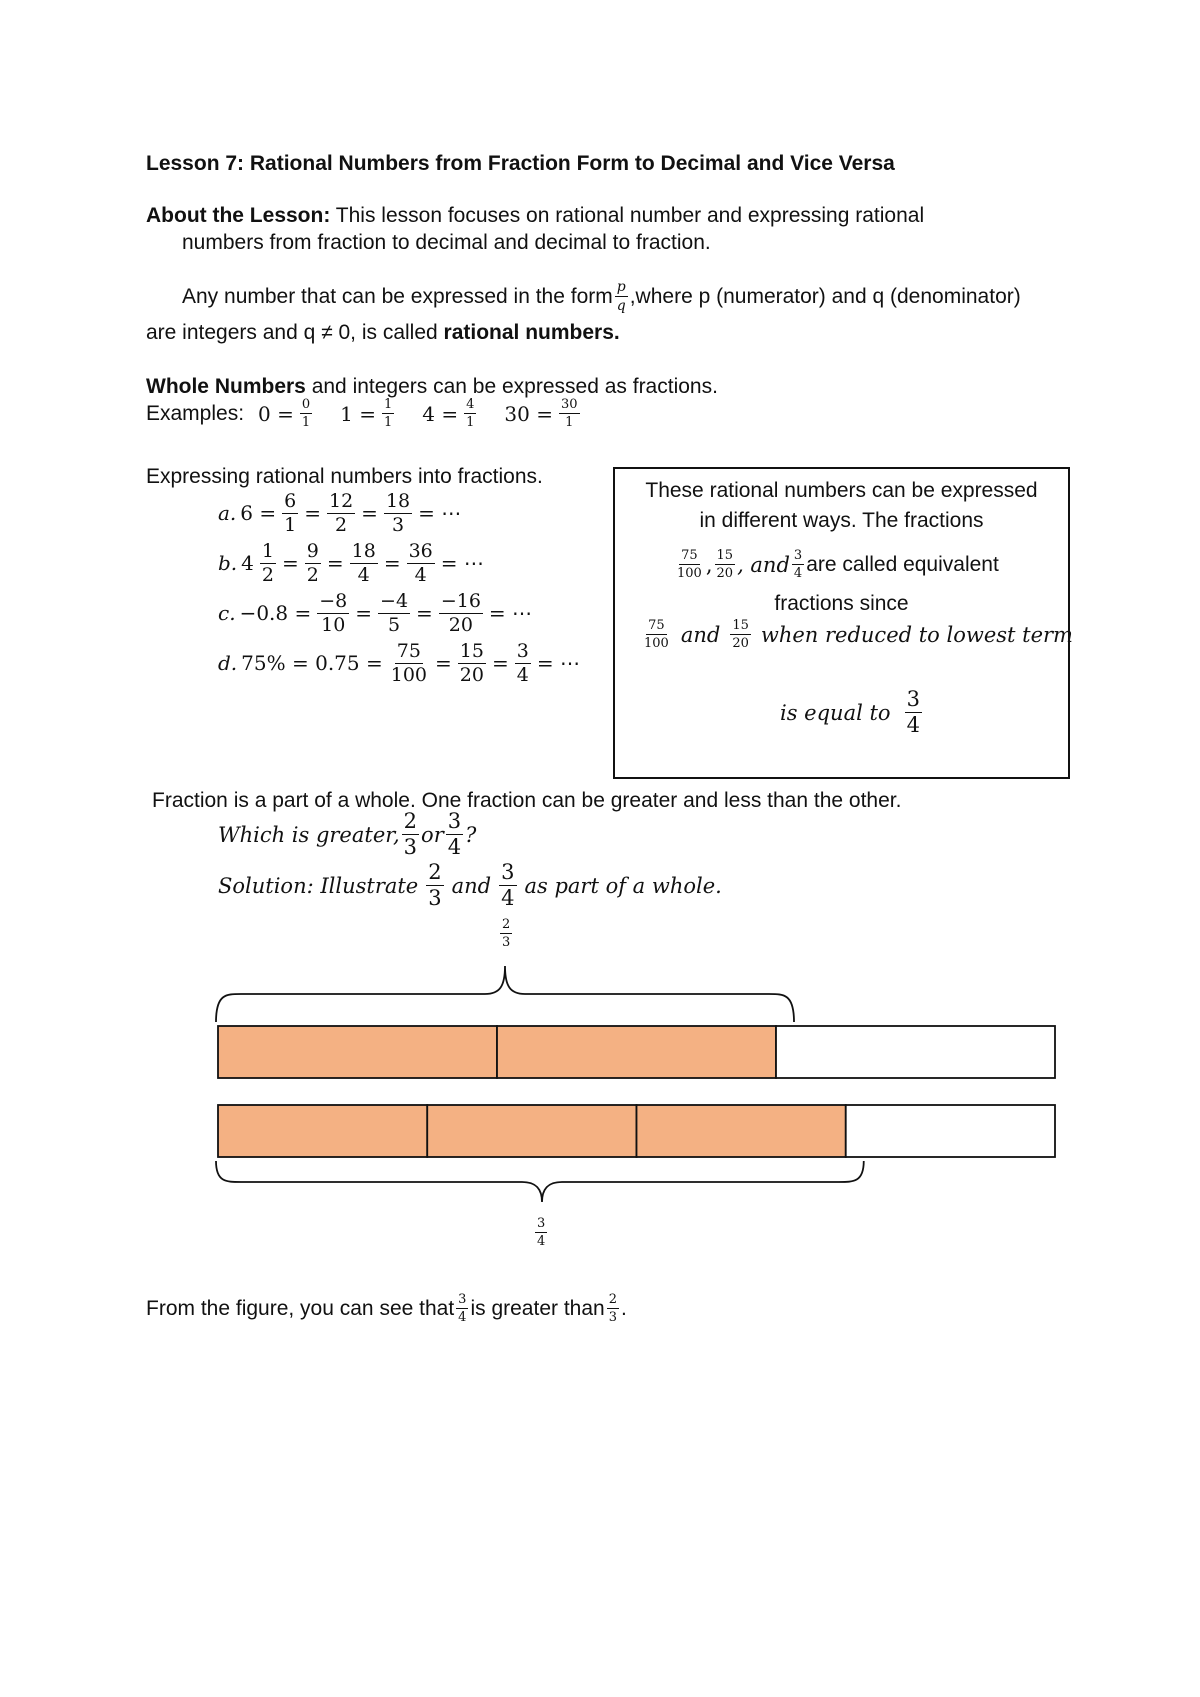  I want to click on conclusion-frac-b: 23, so click(612, 1308).